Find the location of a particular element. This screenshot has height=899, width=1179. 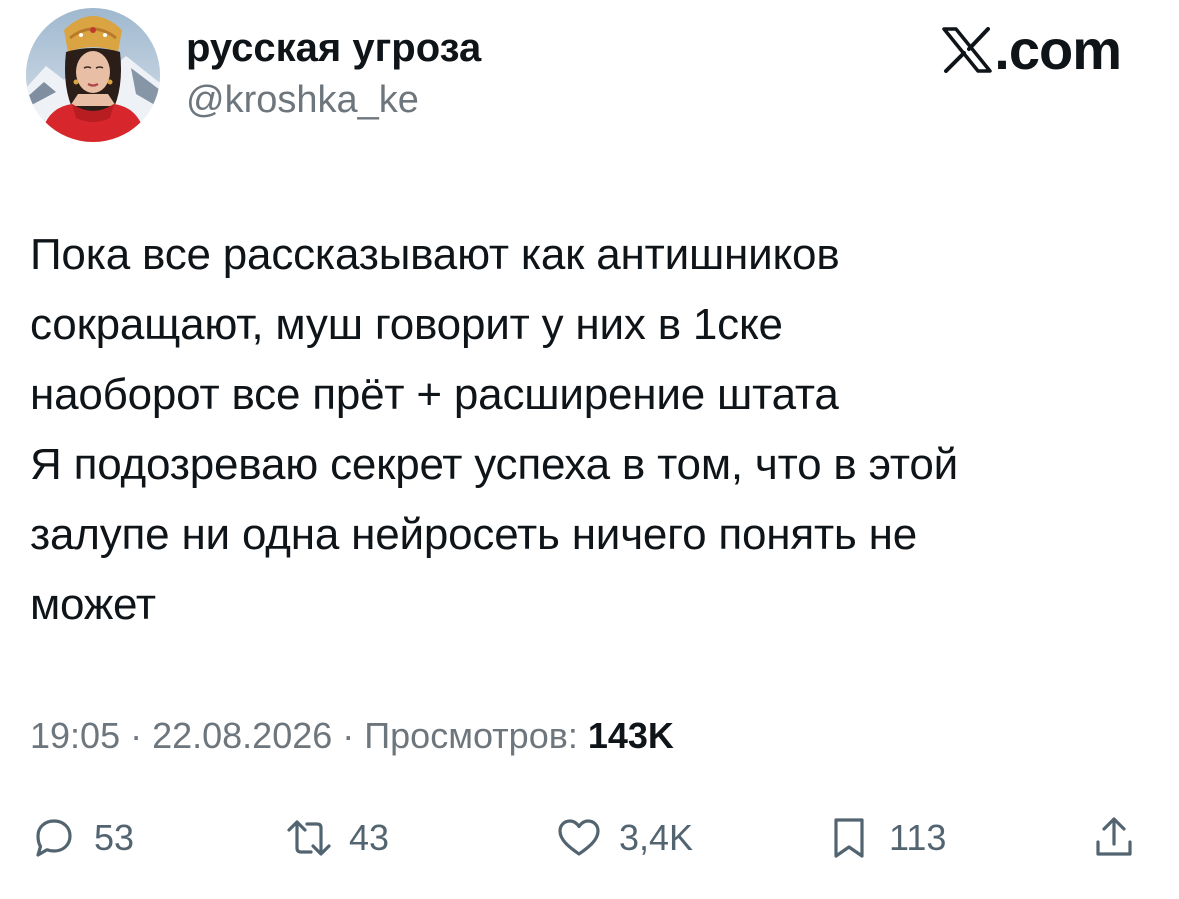

tweet-actions: 53 43 3,4K 113 is located at coordinates (590, 838).